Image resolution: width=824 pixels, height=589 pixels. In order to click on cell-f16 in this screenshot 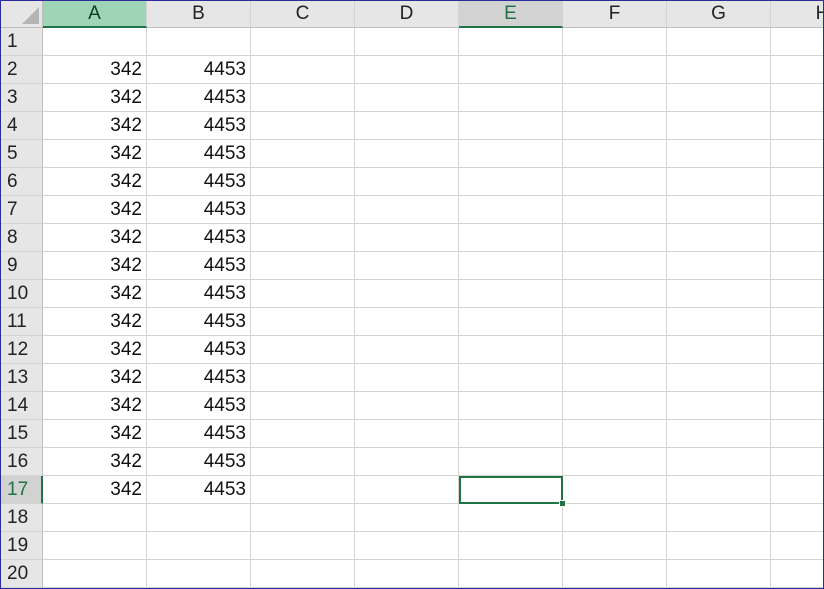, I will do `click(615, 462)`.